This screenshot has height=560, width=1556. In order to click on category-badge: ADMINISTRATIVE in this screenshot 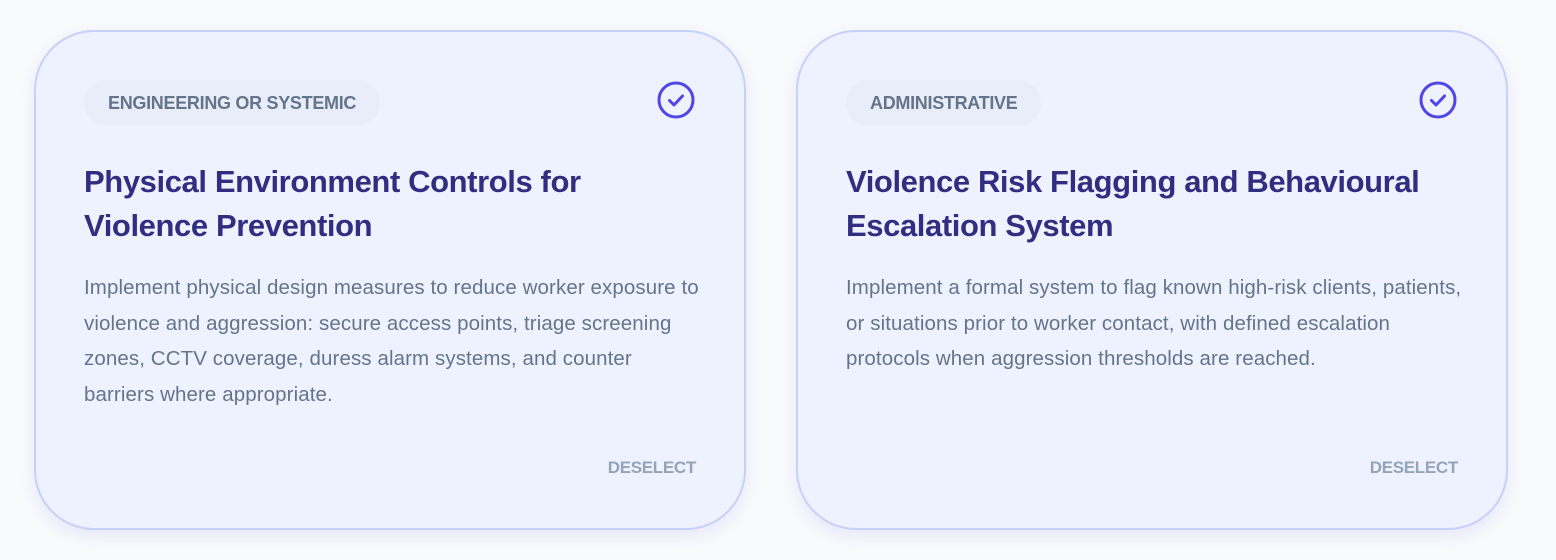, I will do `click(944, 103)`.